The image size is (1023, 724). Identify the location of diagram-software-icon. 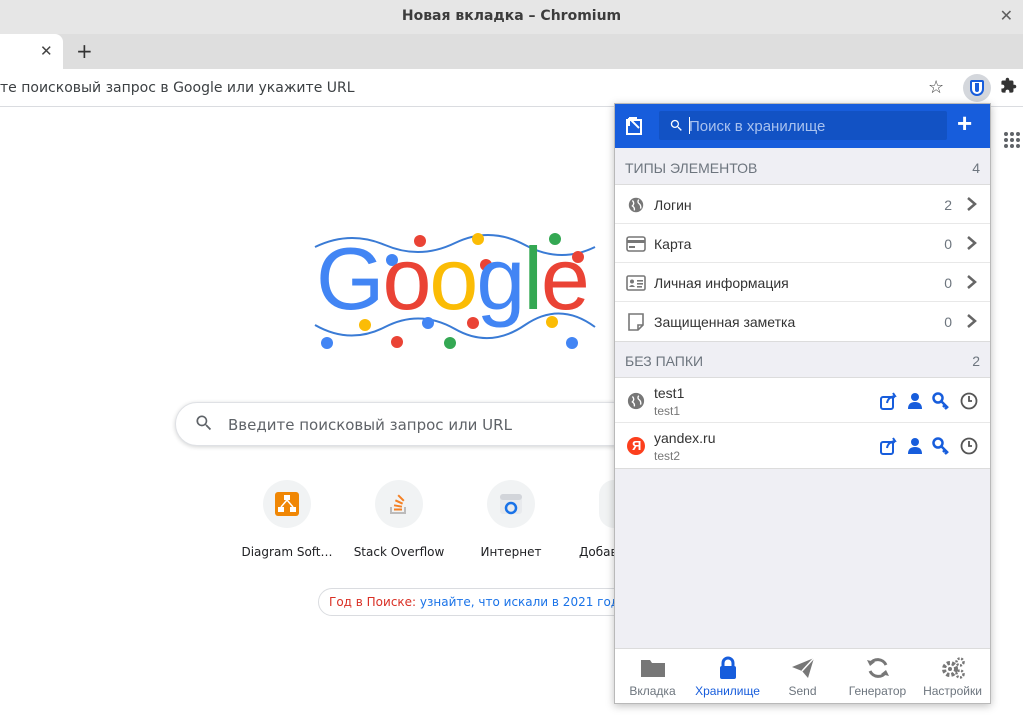
(287, 504).